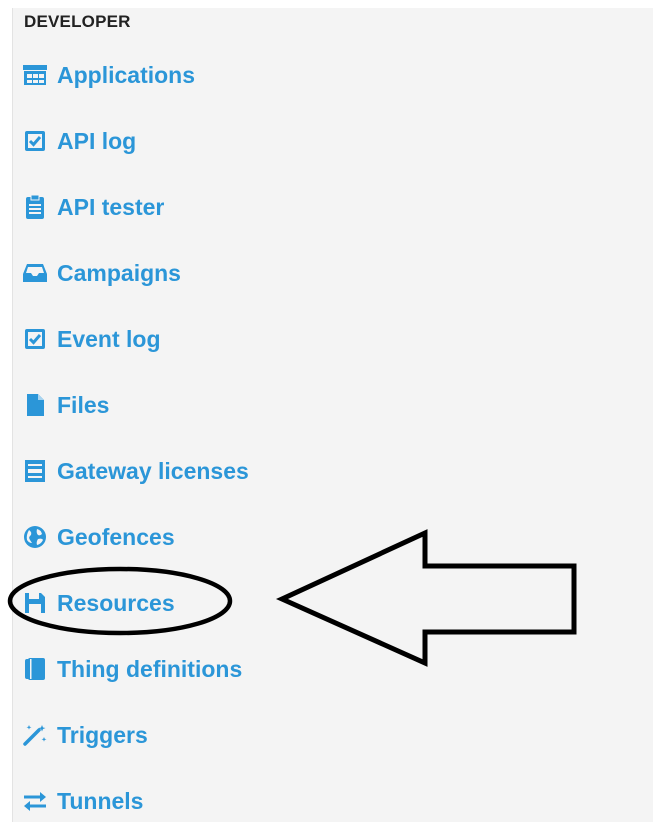 This screenshot has height=822, width=653. I want to click on sidebar-item-gateway-licenses: Gateway licenses, so click(135, 471).